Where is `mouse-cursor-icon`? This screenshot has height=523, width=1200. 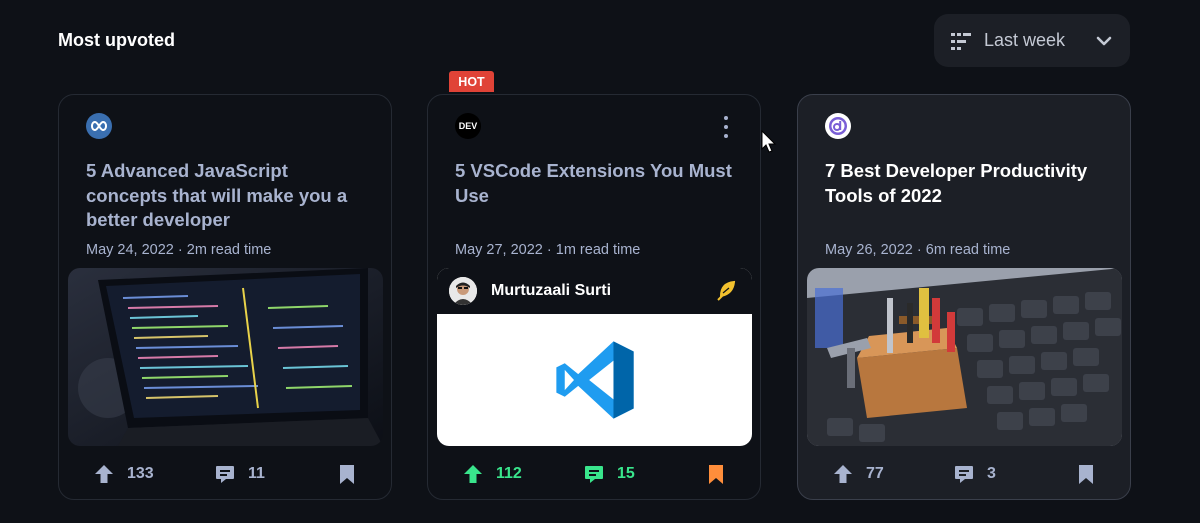 mouse-cursor-icon is located at coordinates (769, 141).